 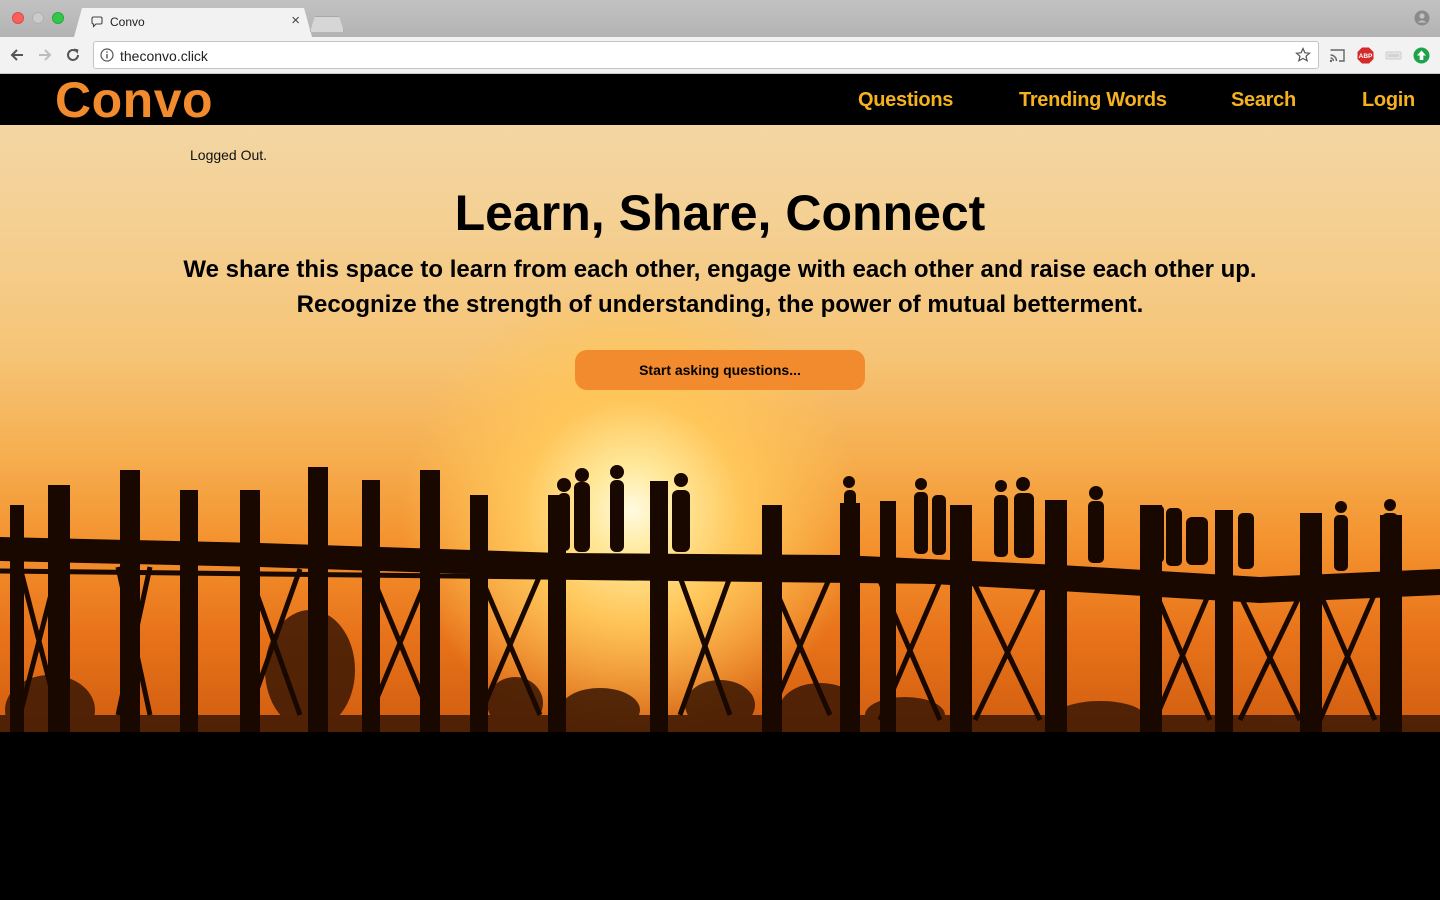 What do you see at coordinates (295, 21) in the screenshot?
I see `tab-close-icon: ×` at bounding box center [295, 21].